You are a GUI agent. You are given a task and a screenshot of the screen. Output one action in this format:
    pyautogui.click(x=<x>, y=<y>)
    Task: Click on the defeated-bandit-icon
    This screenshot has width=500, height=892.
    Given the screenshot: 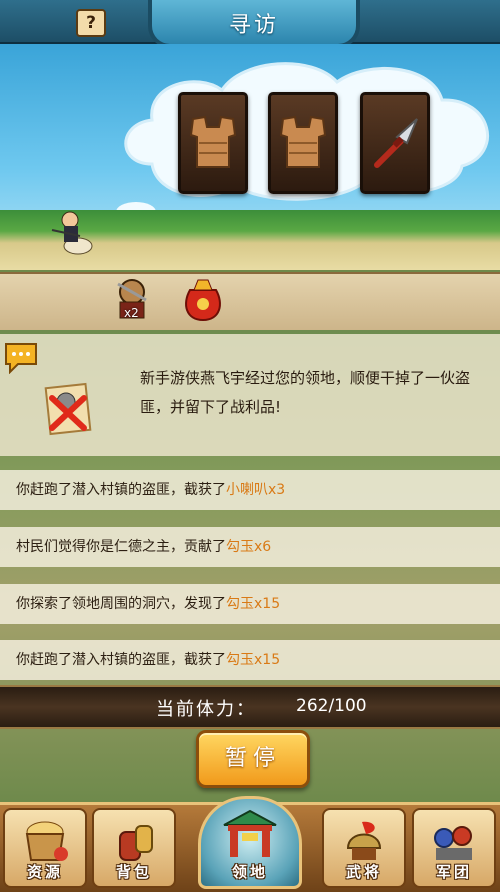 What is the action you would take?
    pyautogui.click(x=68, y=409)
    